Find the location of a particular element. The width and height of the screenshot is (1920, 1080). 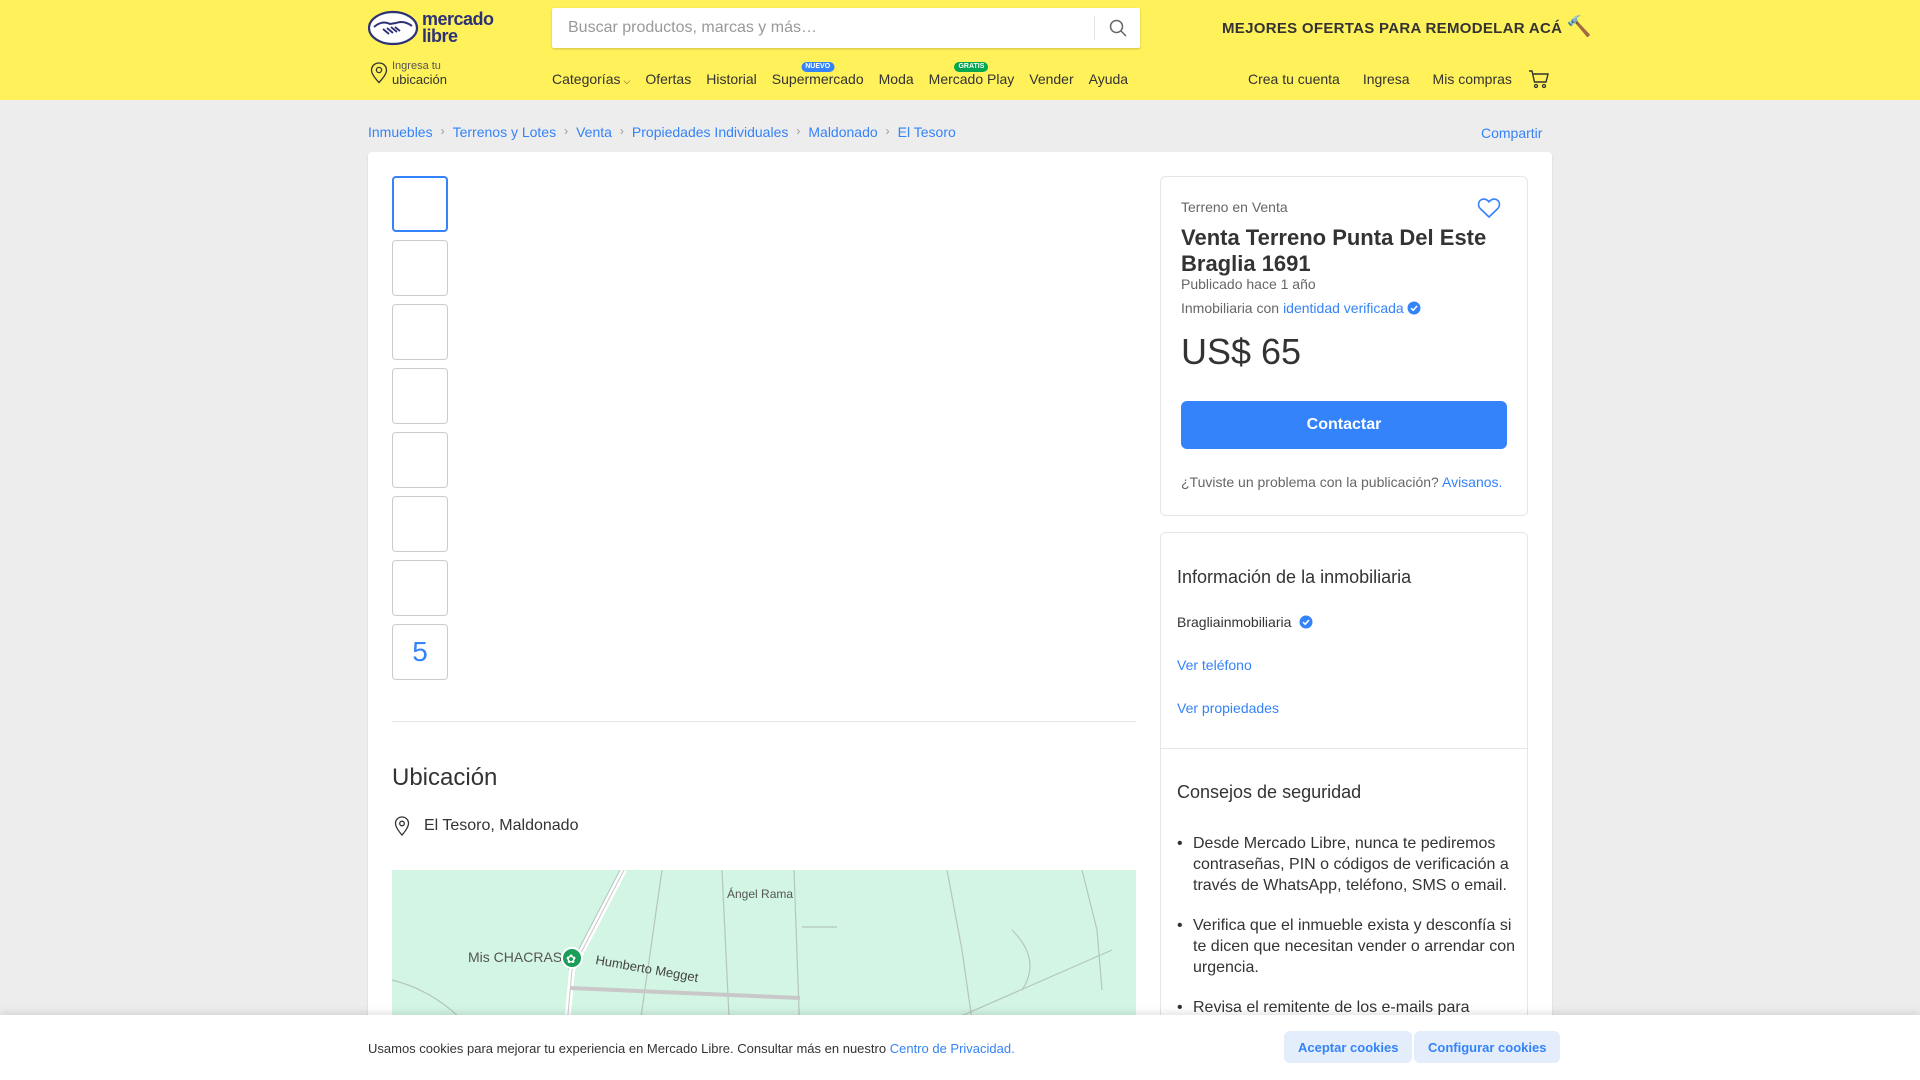

nav-label: Vender is located at coordinates (1051, 79).